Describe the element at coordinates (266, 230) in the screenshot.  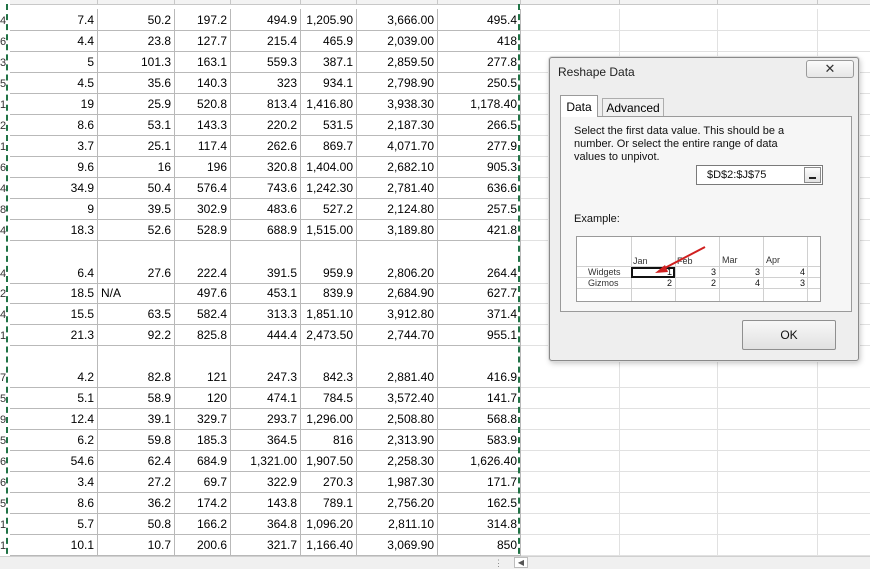
I see `table-cell: 688.9` at that location.